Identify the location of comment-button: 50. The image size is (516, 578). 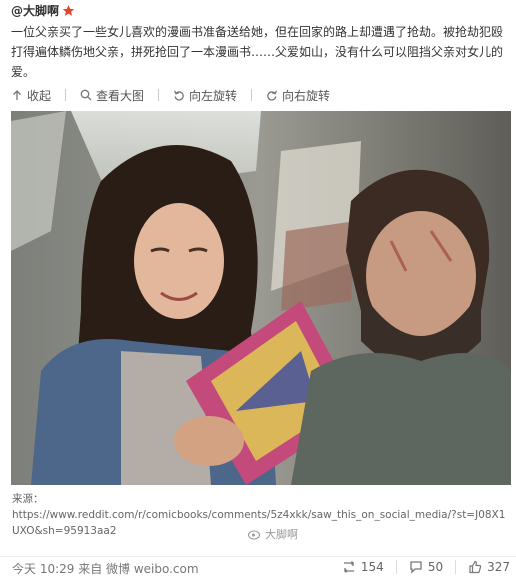
(426, 567).